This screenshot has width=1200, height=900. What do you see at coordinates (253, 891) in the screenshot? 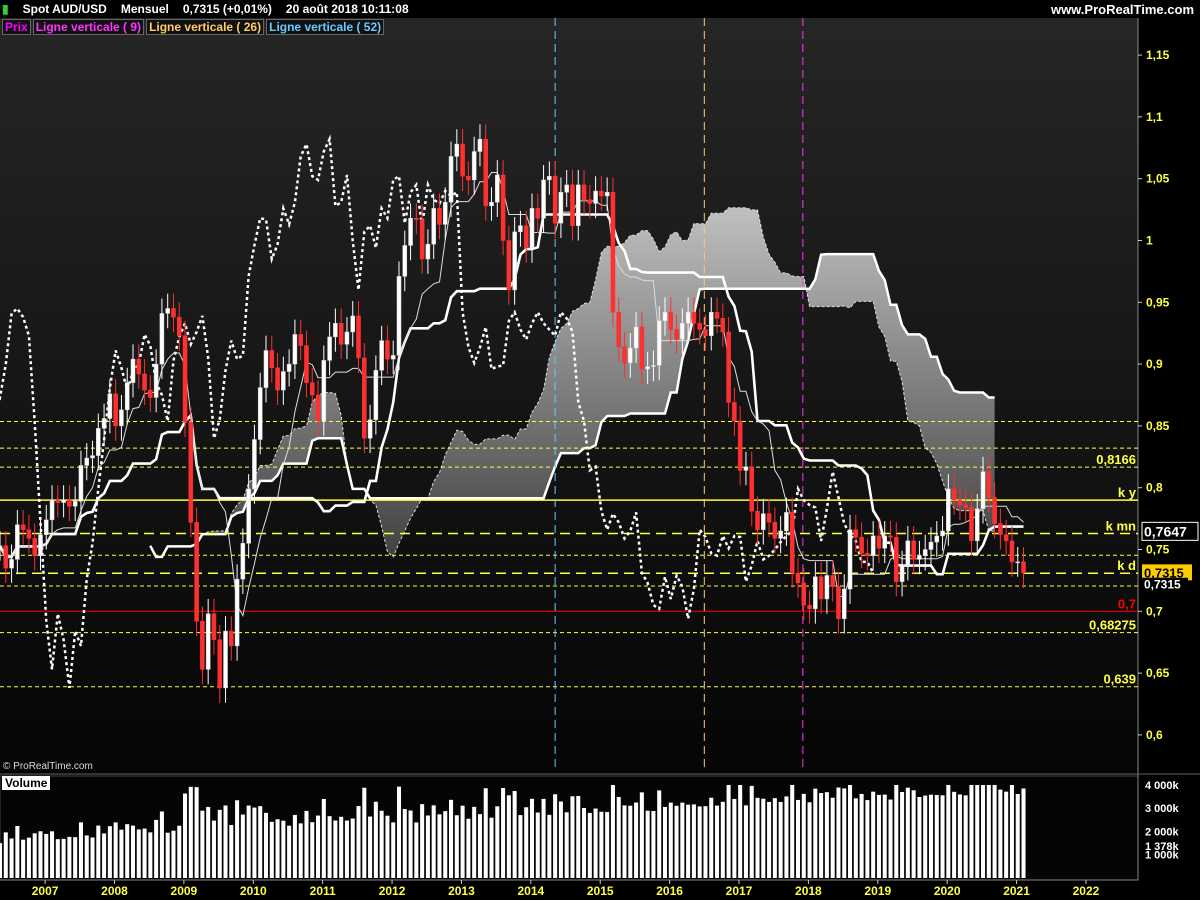
I see `x-axis-year-label: 2010` at bounding box center [253, 891].